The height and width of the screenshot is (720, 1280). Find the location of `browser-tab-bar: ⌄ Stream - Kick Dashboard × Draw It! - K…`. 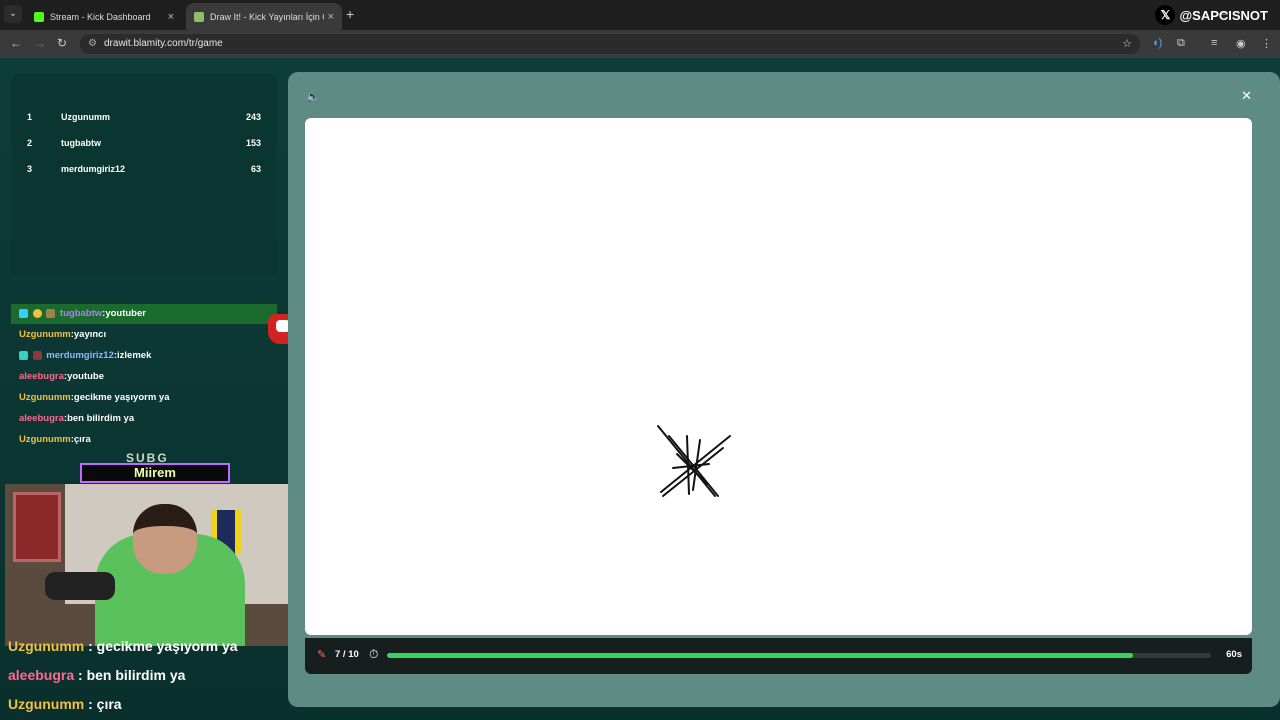

browser-tab-bar: ⌄ Stream - Kick Dashboard × Draw It! - K… is located at coordinates (640, 15).